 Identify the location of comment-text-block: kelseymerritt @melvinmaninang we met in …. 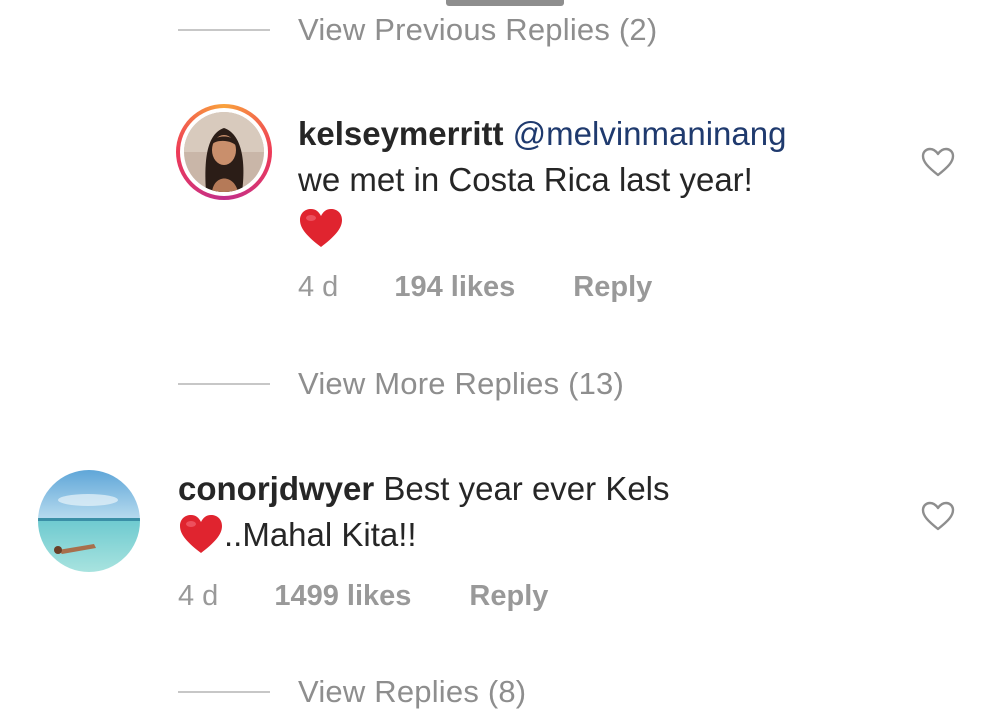
(598, 180).